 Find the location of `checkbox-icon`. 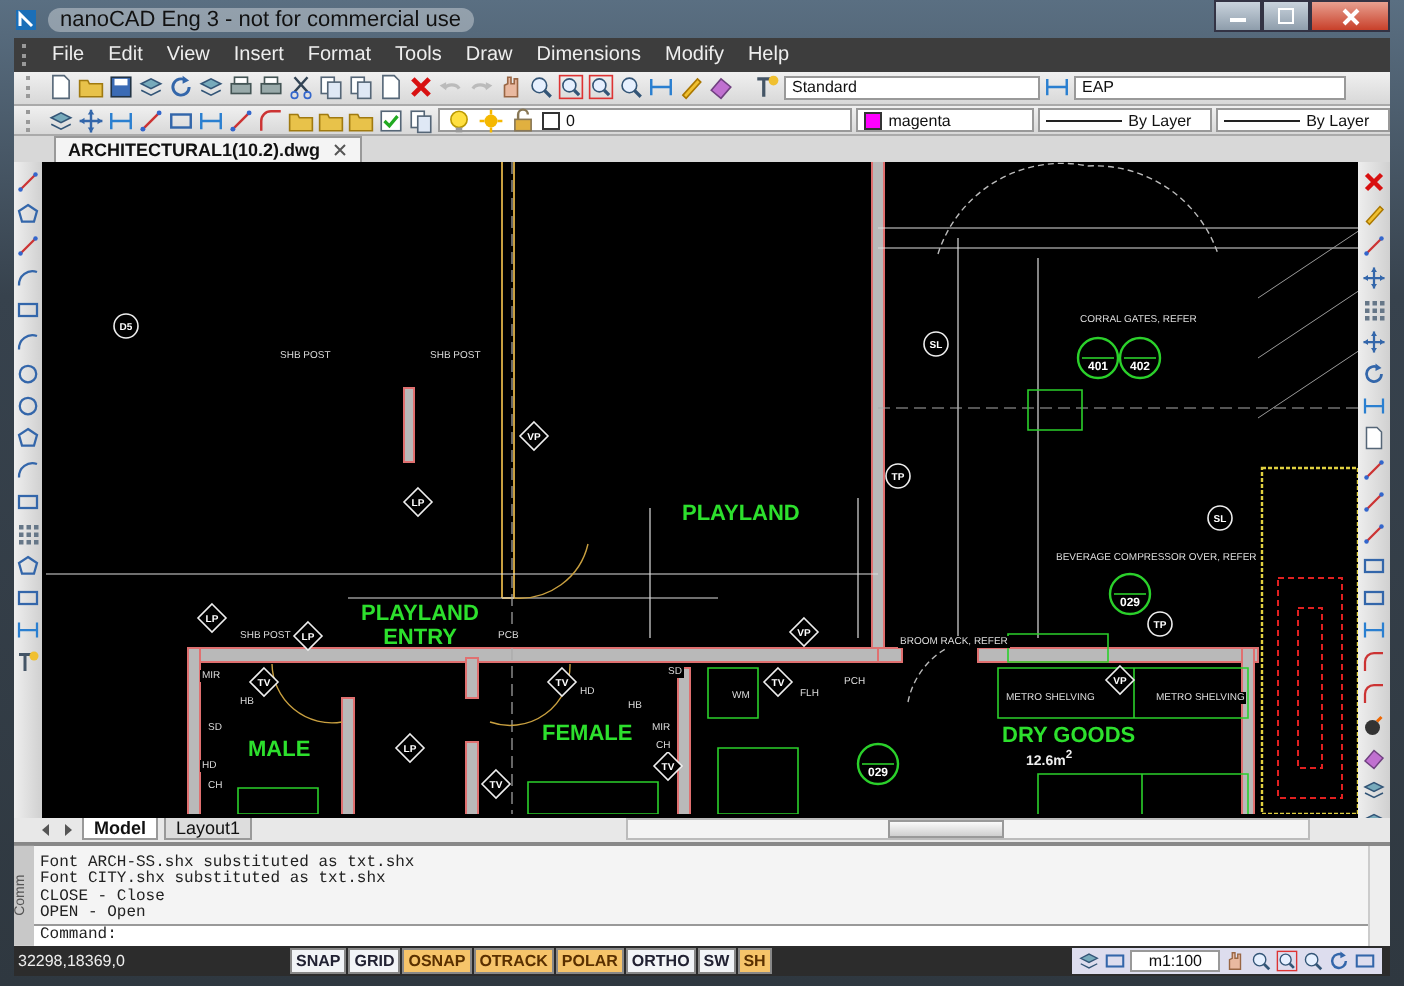

checkbox-icon is located at coordinates (390, 120).